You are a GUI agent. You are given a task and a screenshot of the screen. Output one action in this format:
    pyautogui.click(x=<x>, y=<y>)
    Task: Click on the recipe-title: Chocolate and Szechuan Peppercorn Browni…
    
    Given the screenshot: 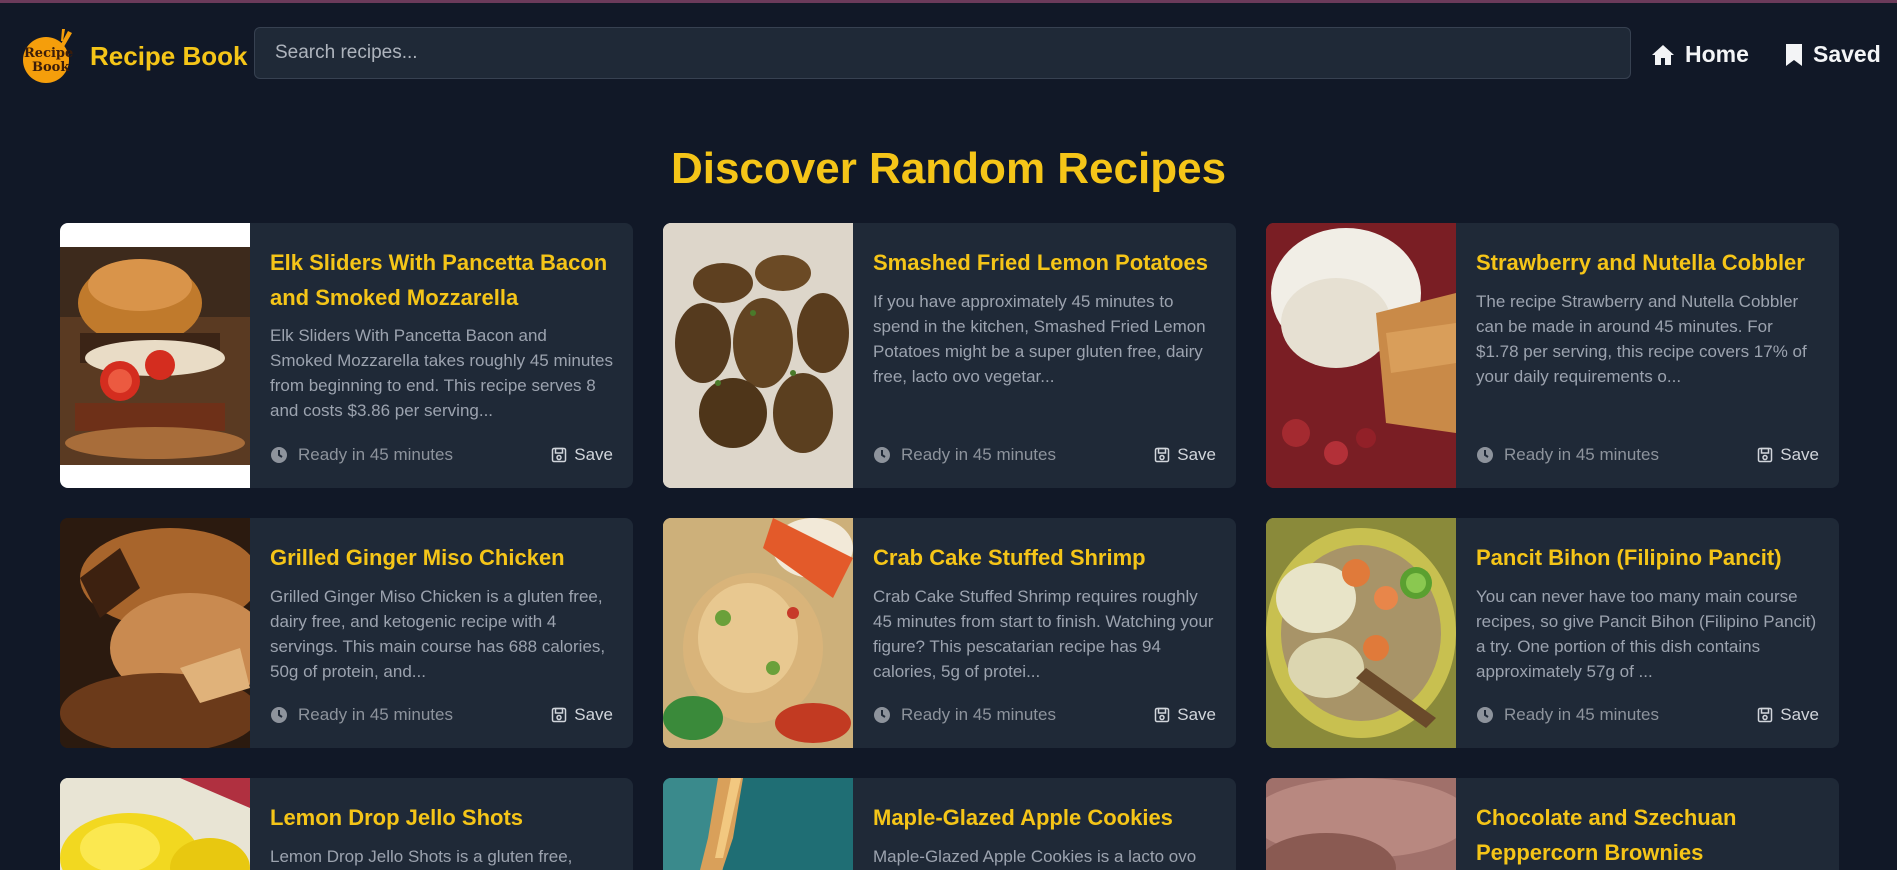 What is the action you would take?
    pyautogui.click(x=1647, y=835)
    